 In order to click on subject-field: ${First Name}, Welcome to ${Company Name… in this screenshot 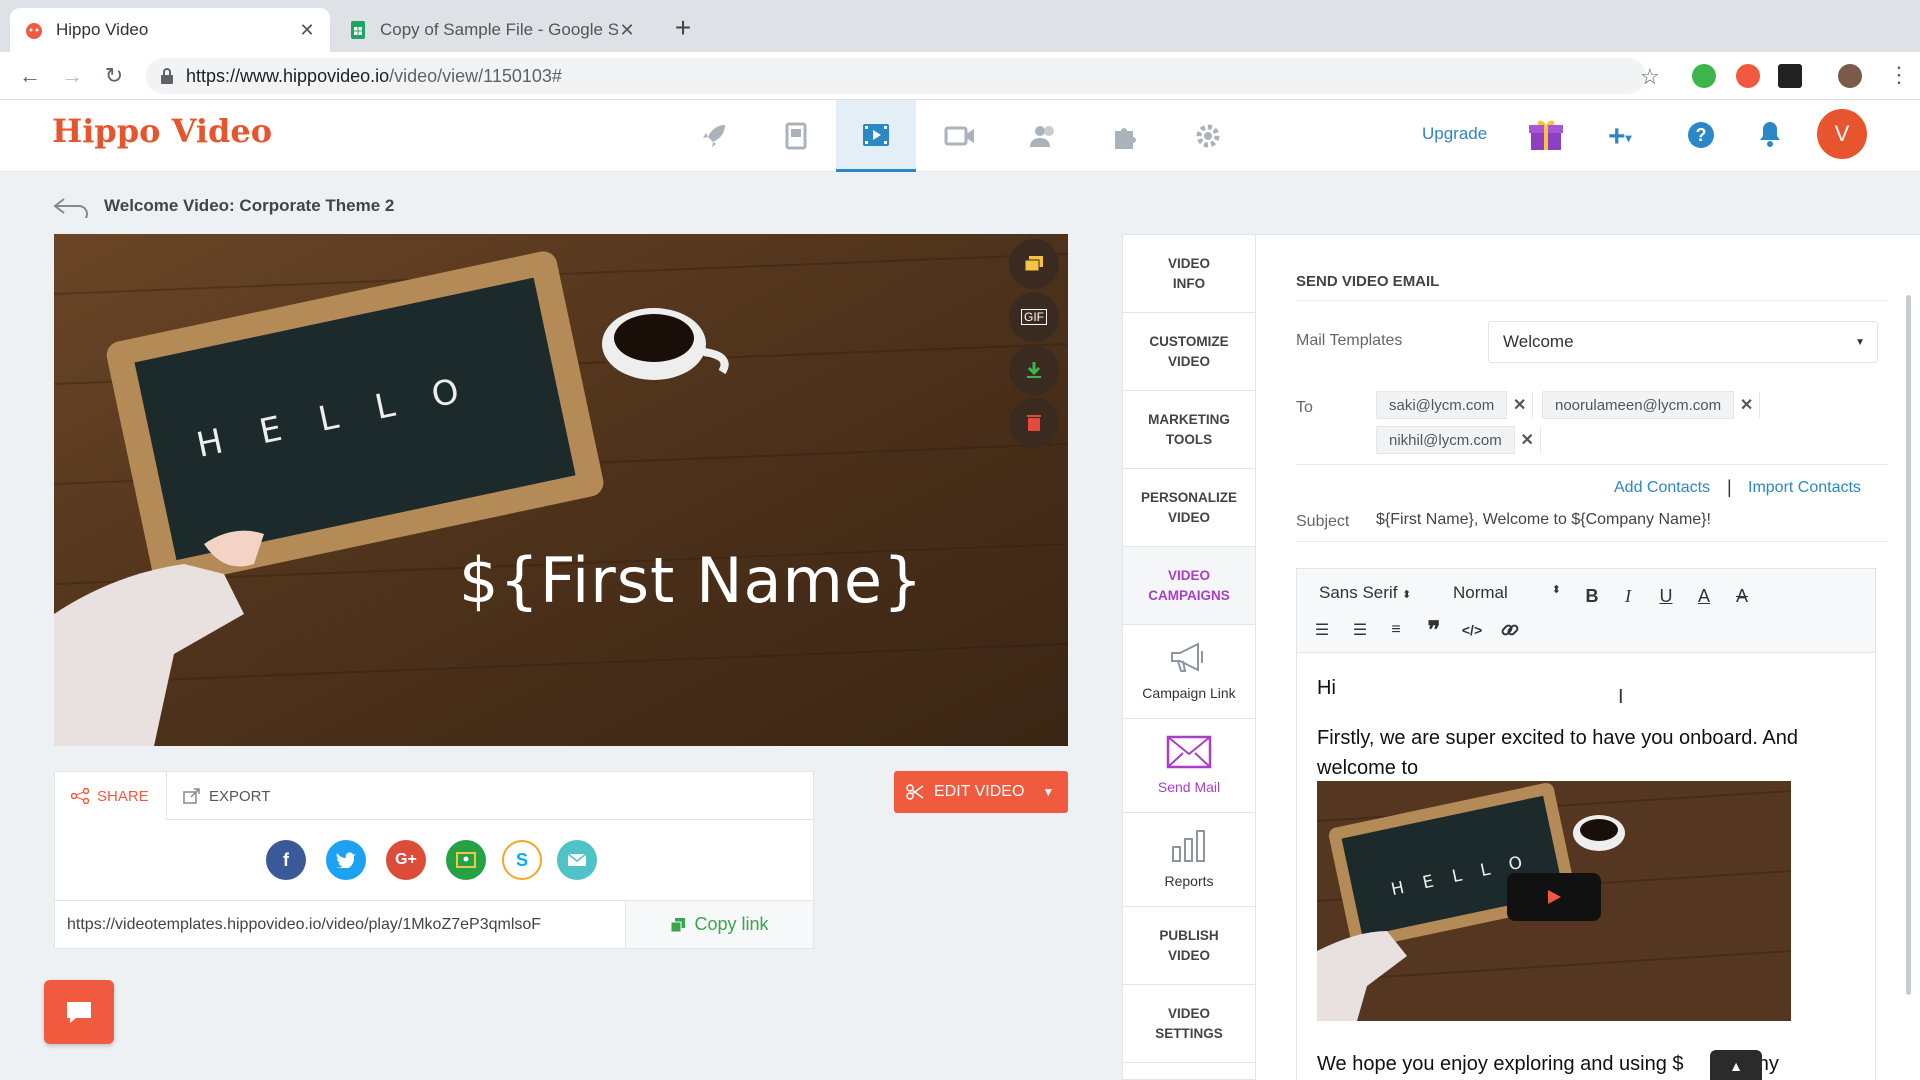, I will do `click(1543, 520)`.